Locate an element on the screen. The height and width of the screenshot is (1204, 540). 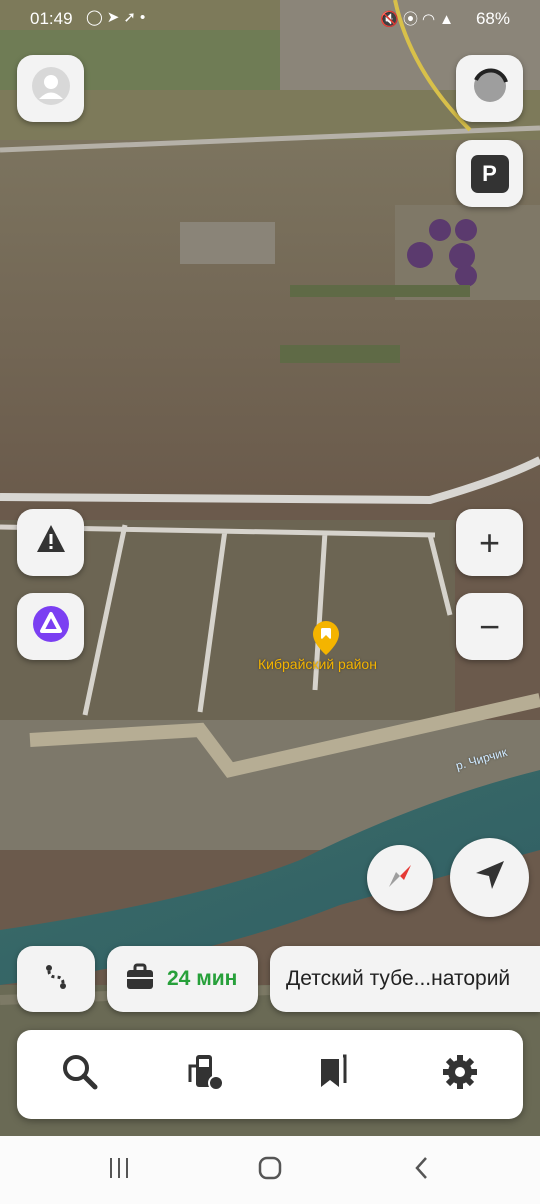
zoom-in-button: + is located at coordinates (489, 542).